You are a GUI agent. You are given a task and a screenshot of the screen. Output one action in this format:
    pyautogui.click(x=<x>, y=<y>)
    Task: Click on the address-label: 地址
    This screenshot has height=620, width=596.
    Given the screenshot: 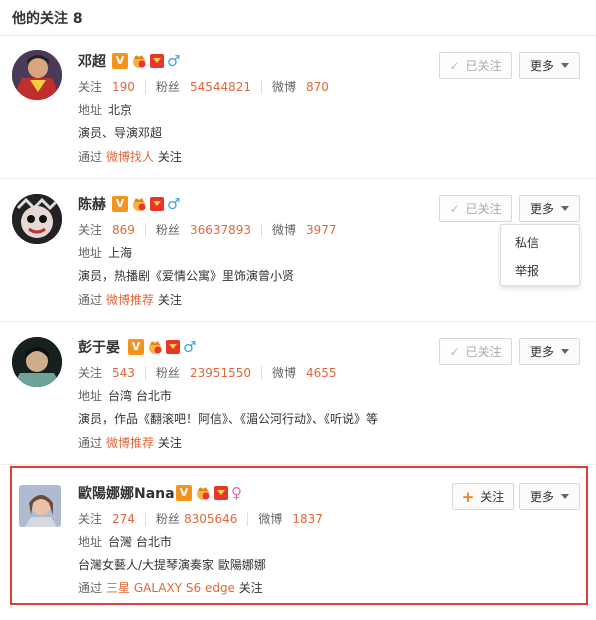 What is the action you would take?
    pyautogui.click(x=90, y=253)
    